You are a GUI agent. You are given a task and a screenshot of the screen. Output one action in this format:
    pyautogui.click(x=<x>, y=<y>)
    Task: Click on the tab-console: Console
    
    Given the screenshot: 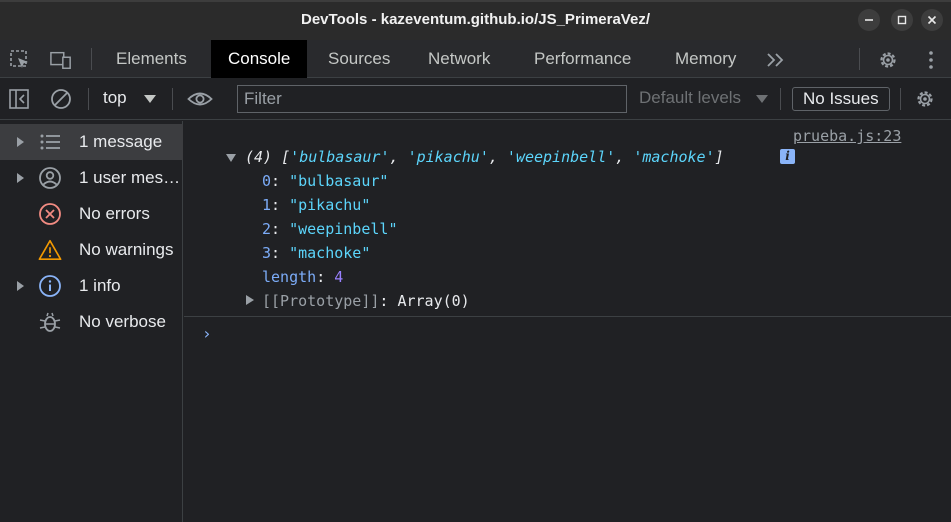 What is the action you would take?
    pyautogui.click(x=259, y=59)
    